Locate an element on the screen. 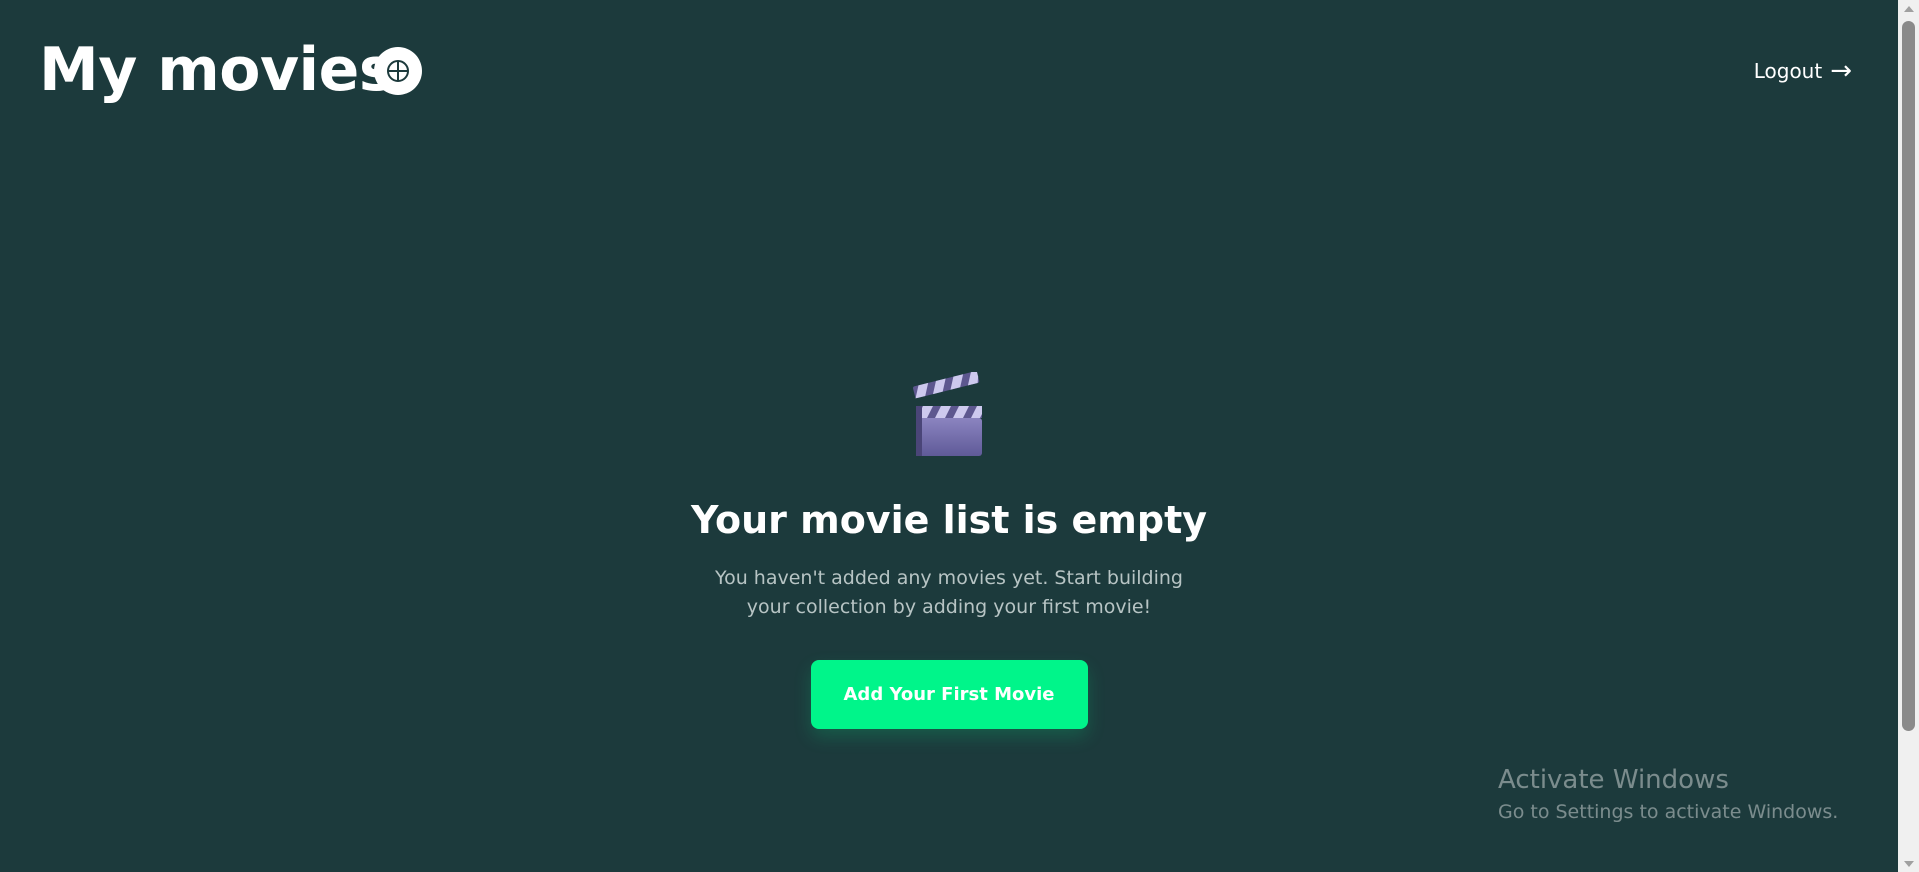 Image resolution: width=1919 pixels, height=872 pixels. scroll-down-icon is located at coordinates (1908, 863).